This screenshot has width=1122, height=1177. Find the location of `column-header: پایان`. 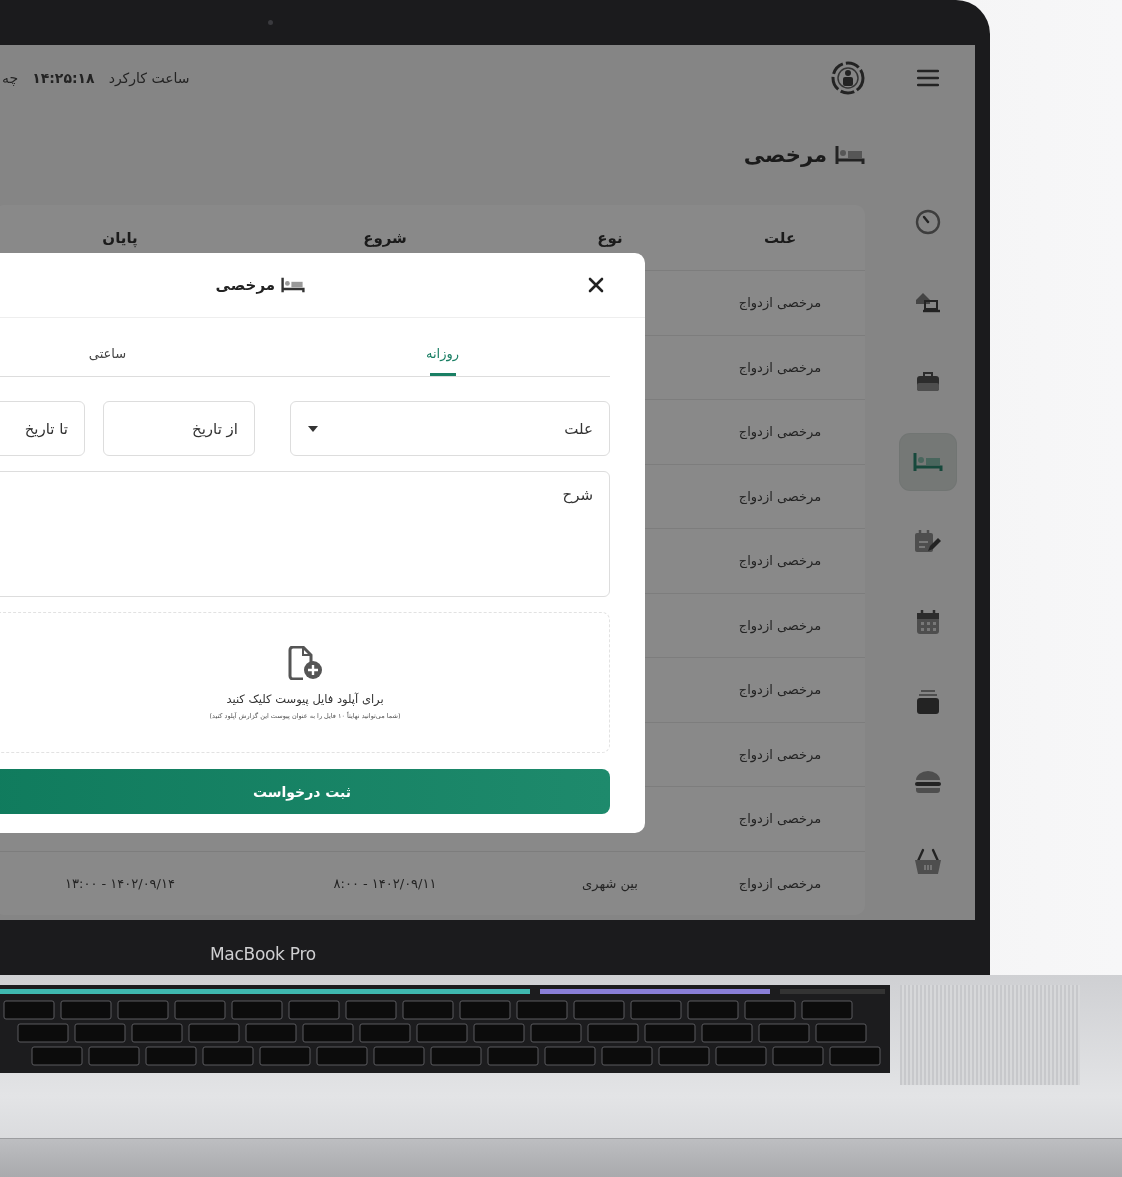

column-header: پایان is located at coordinates (120, 237).